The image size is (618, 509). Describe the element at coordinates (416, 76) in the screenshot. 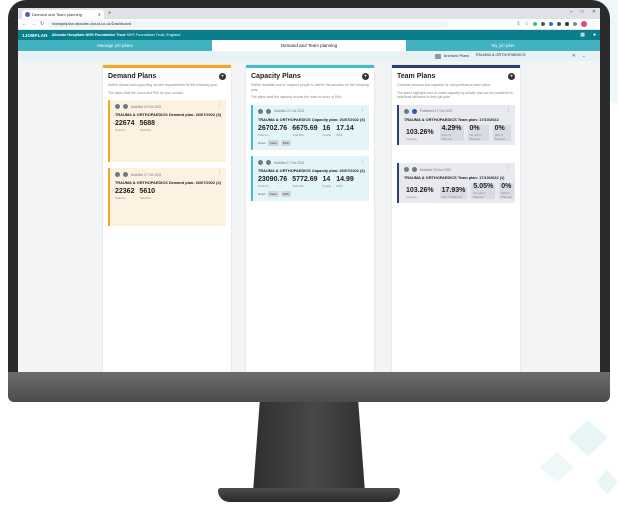

I see `team-plans-title: Team Plans` at that location.